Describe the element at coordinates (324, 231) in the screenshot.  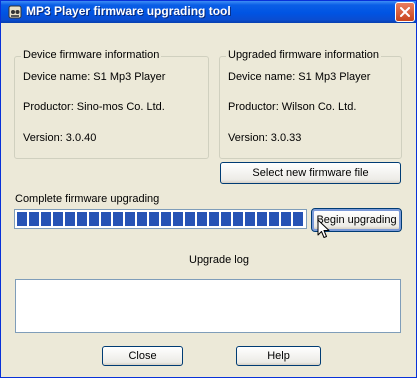
I see `mouse-pointer-icon` at that location.